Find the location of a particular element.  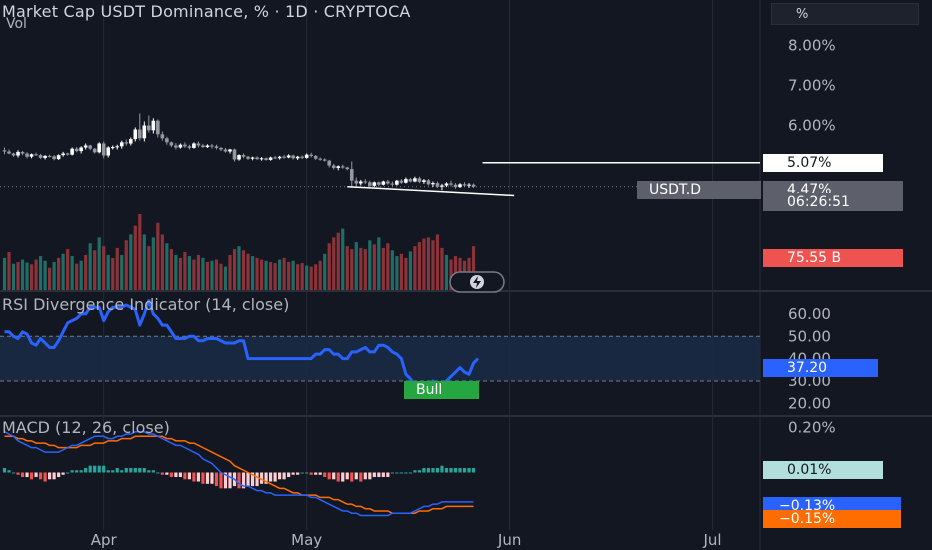

rsi-indicator-title: RSI Divergence Indicator (14, close) is located at coordinates (145, 304).